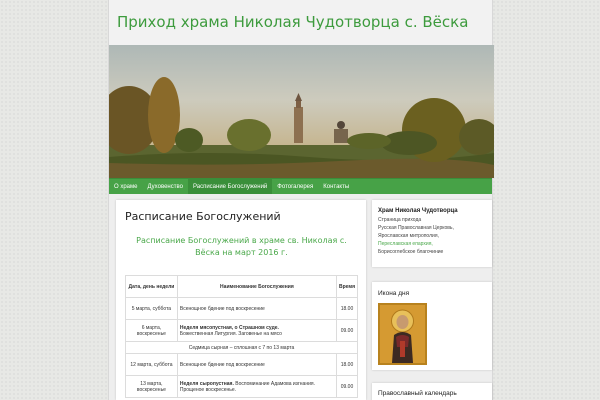  Describe the element at coordinates (230, 186) in the screenshot. I see `nav-item-schedule: Расписание Богослужений` at that location.